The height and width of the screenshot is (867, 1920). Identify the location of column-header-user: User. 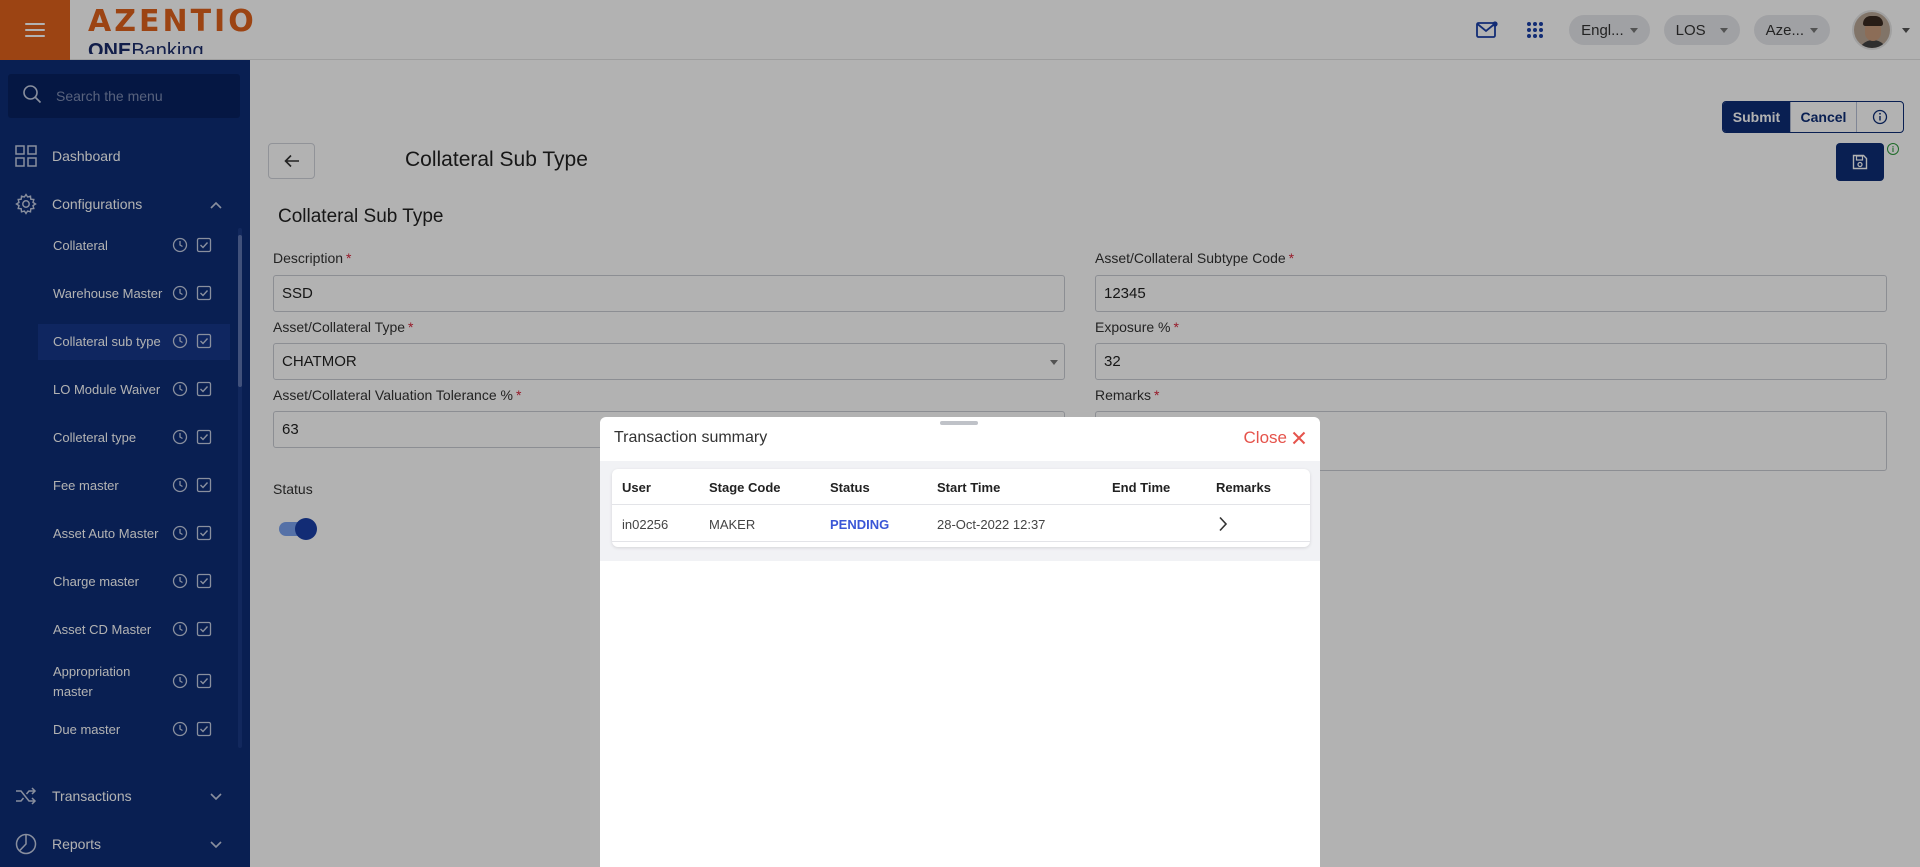
(636, 487).